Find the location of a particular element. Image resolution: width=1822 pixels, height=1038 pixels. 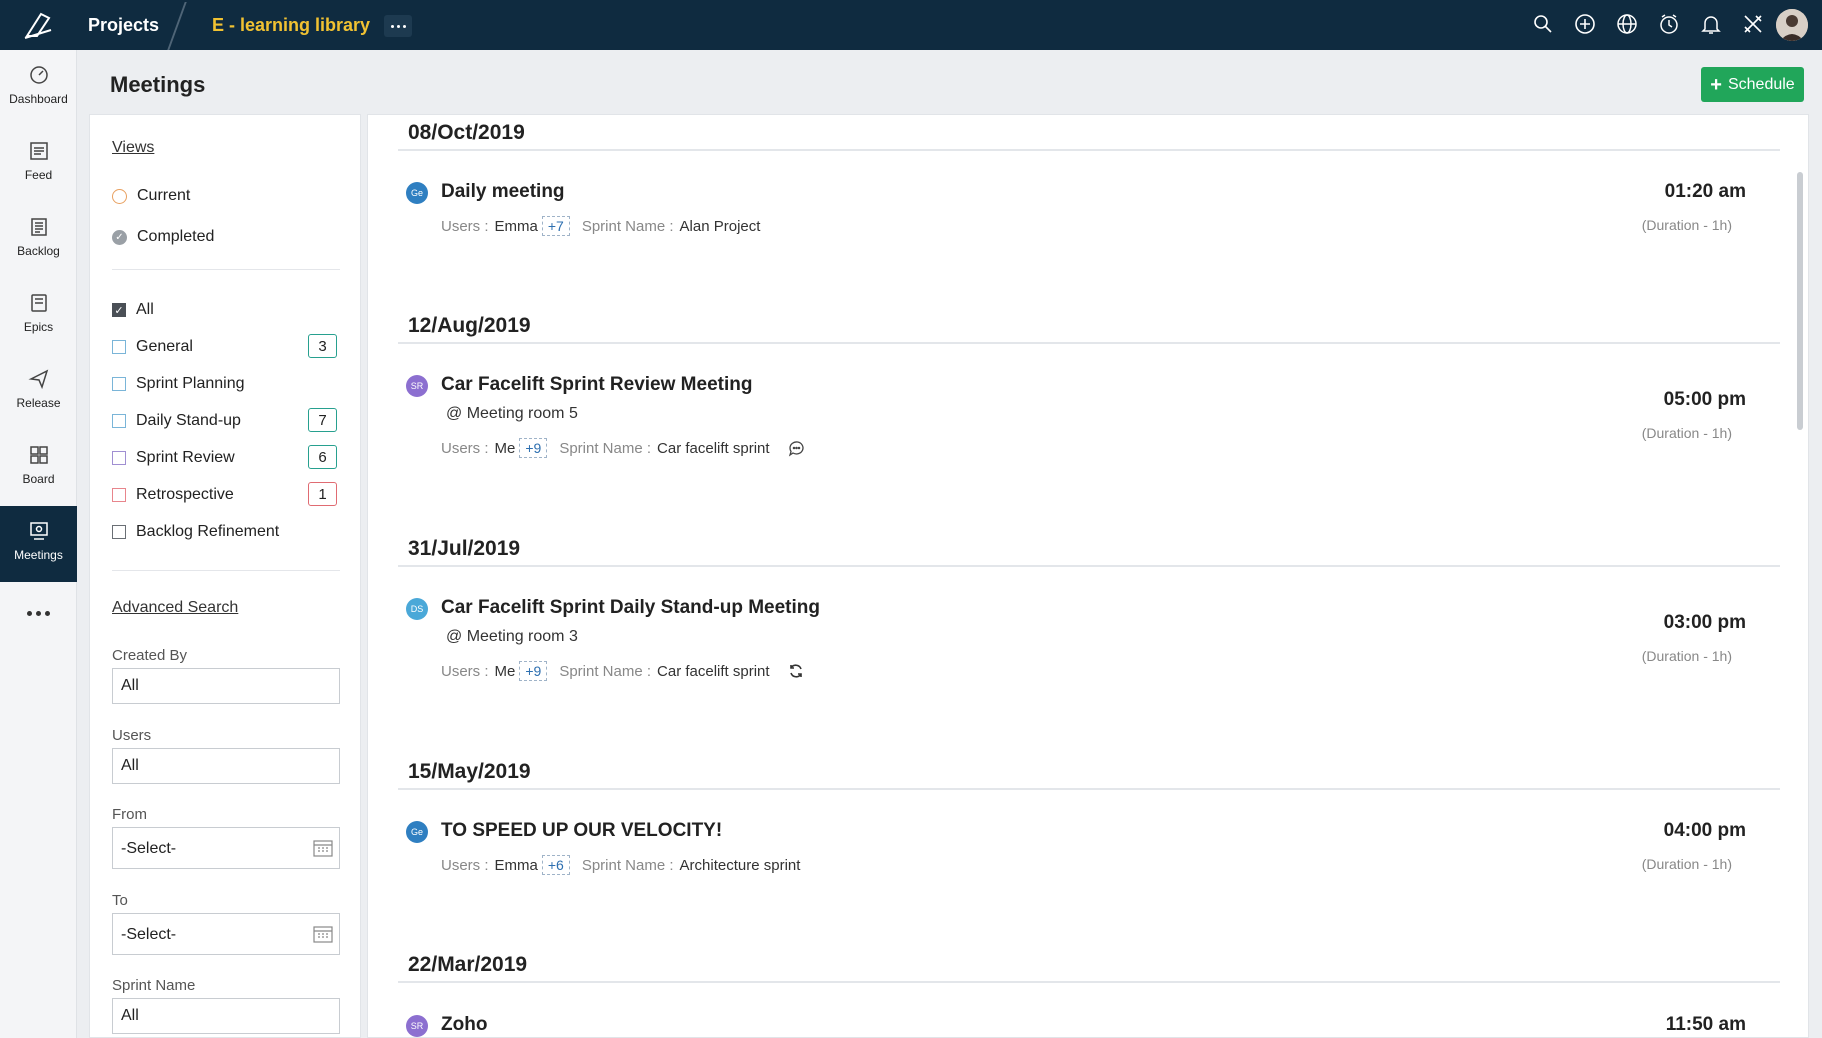

meeting-user: Me is located at coordinates (505, 448).